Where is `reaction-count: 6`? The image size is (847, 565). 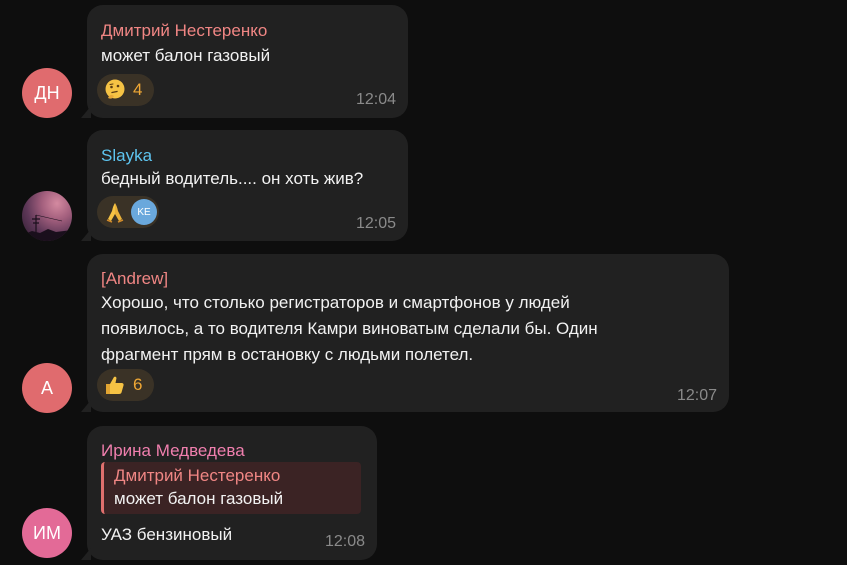
reaction-count: 6 is located at coordinates (138, 384).